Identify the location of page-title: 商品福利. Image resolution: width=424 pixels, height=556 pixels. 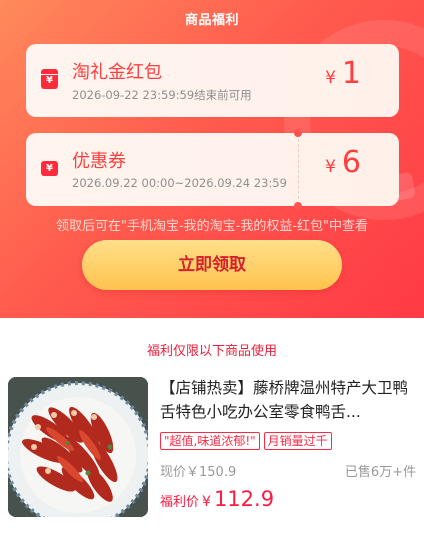
(211, 20).